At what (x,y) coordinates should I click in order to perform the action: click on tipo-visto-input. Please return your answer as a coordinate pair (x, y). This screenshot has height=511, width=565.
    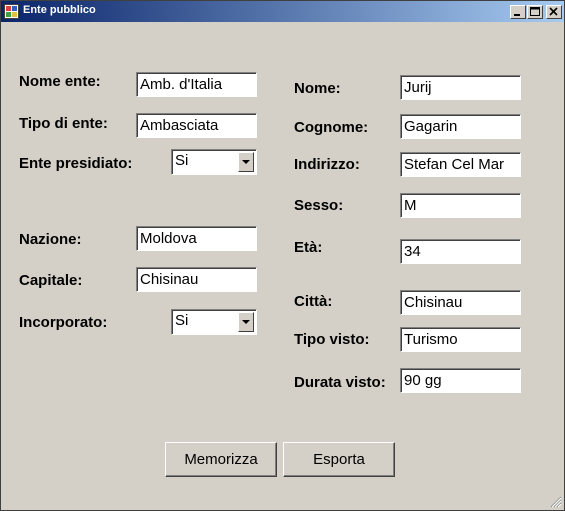
    Looking at the image, I should click on (461, 339).